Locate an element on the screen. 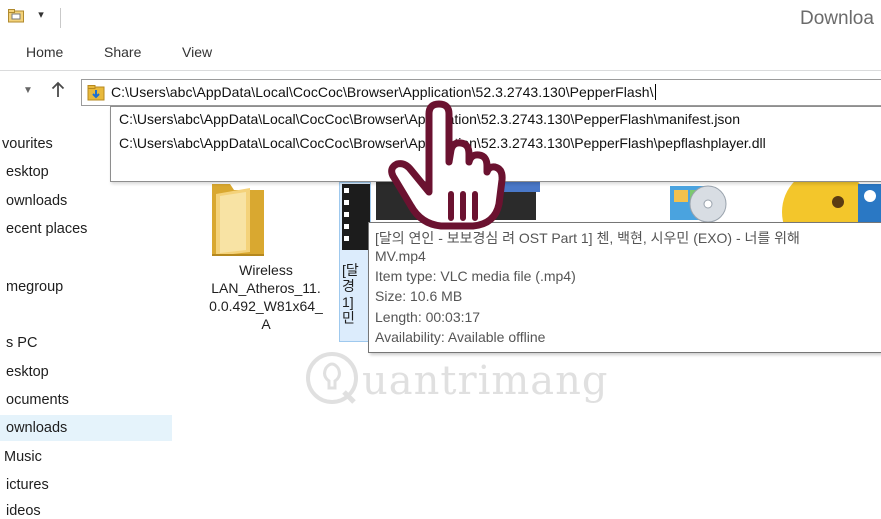 The height and width of the screenshot is (519, 881). nav-item-music: Music is located at coordinates (23, 457).